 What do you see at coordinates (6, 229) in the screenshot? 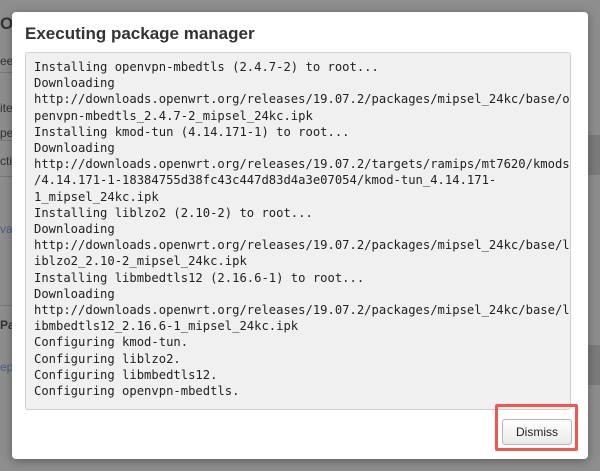
I see `background-text-fragment: va` at bounding box center [6, 229].